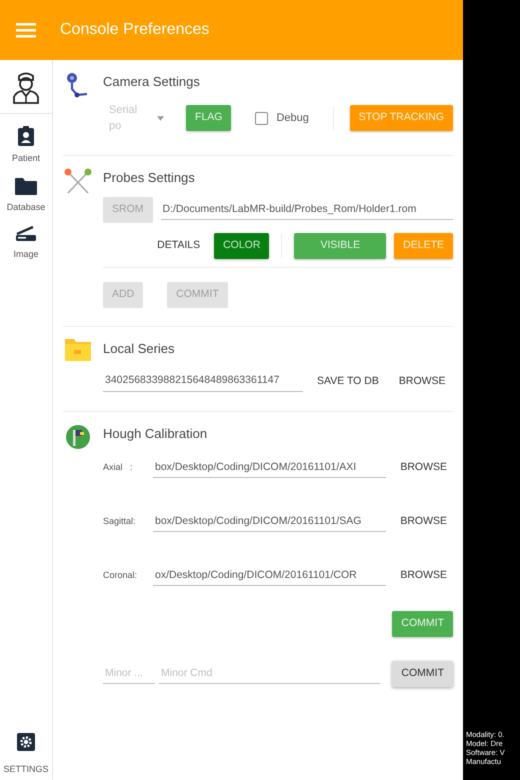 The height and width of the screenshot is (780, 520). Describe the element at coordinates (306, 210) in the screenshot. I see `path-field: D:/Documents/LabMR-build/Probes_Rom/Holder1.rom` at that location.